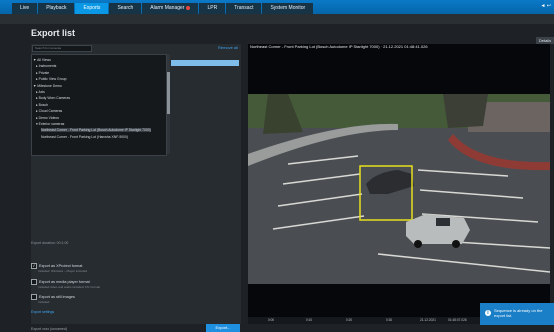  What do you see at coordinates (42, 312) in the screenshot?
I see `export-settings-link: Export settings` at bounding box center [42, 312].